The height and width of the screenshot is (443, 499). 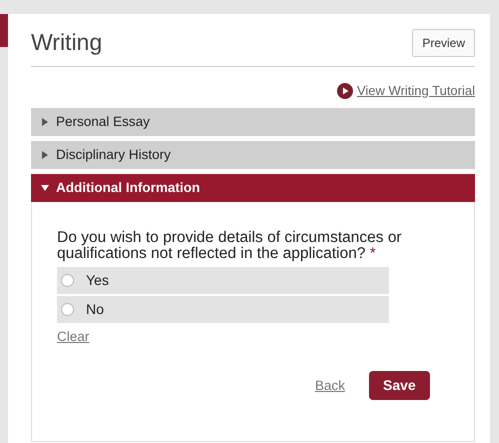 I want to click on clear-link: Clear, so click(x=73, y=337).